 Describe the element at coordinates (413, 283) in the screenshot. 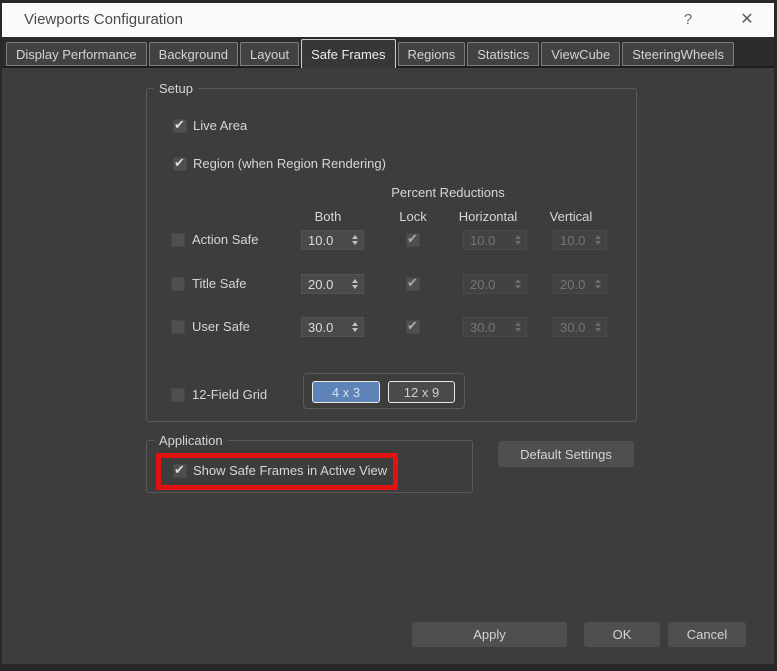

I see `title-safe-lock-checkbox` at that location.